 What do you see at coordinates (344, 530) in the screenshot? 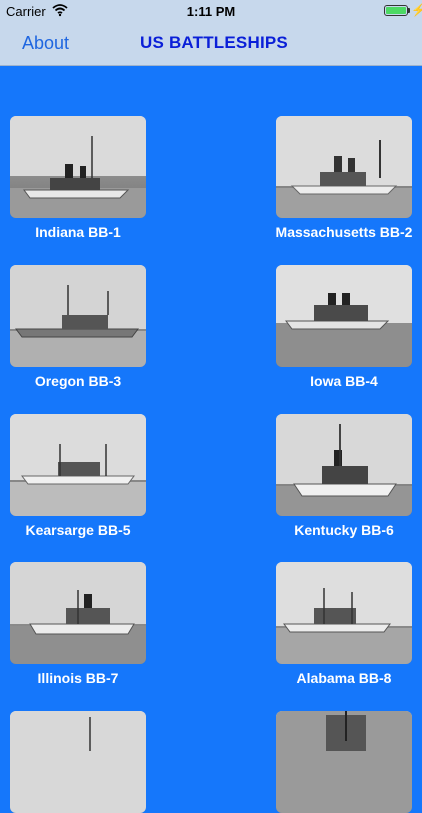
I see `ship-label: Kentucky BB-6` at bounding box center [344, 530].